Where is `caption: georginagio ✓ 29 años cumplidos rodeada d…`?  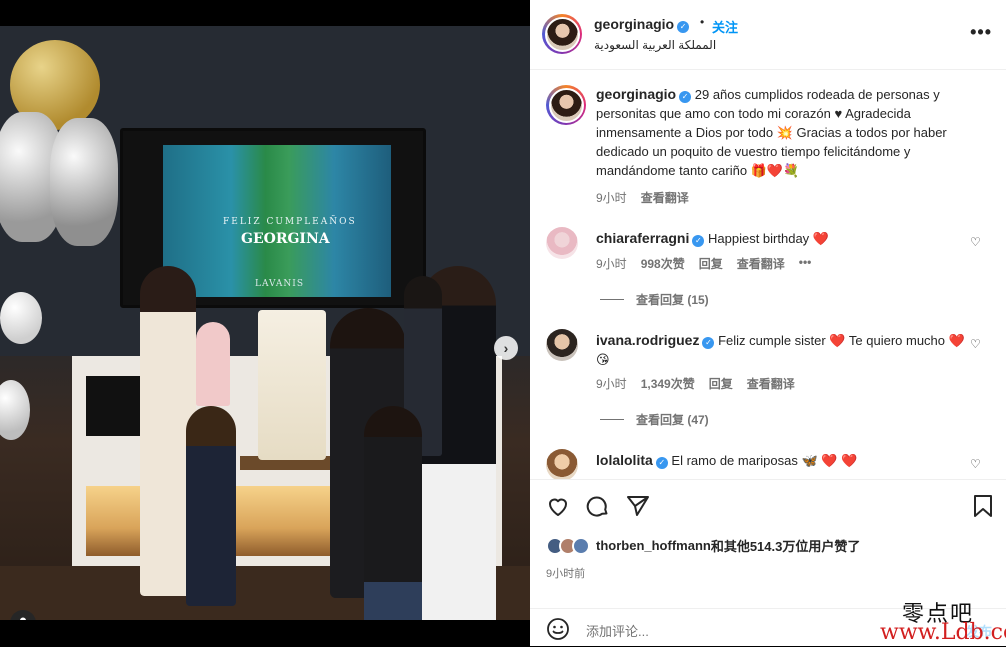
caption: georginagio ✓ 29 años cumplidos rodeada d… is located at coordinates (766, 150).